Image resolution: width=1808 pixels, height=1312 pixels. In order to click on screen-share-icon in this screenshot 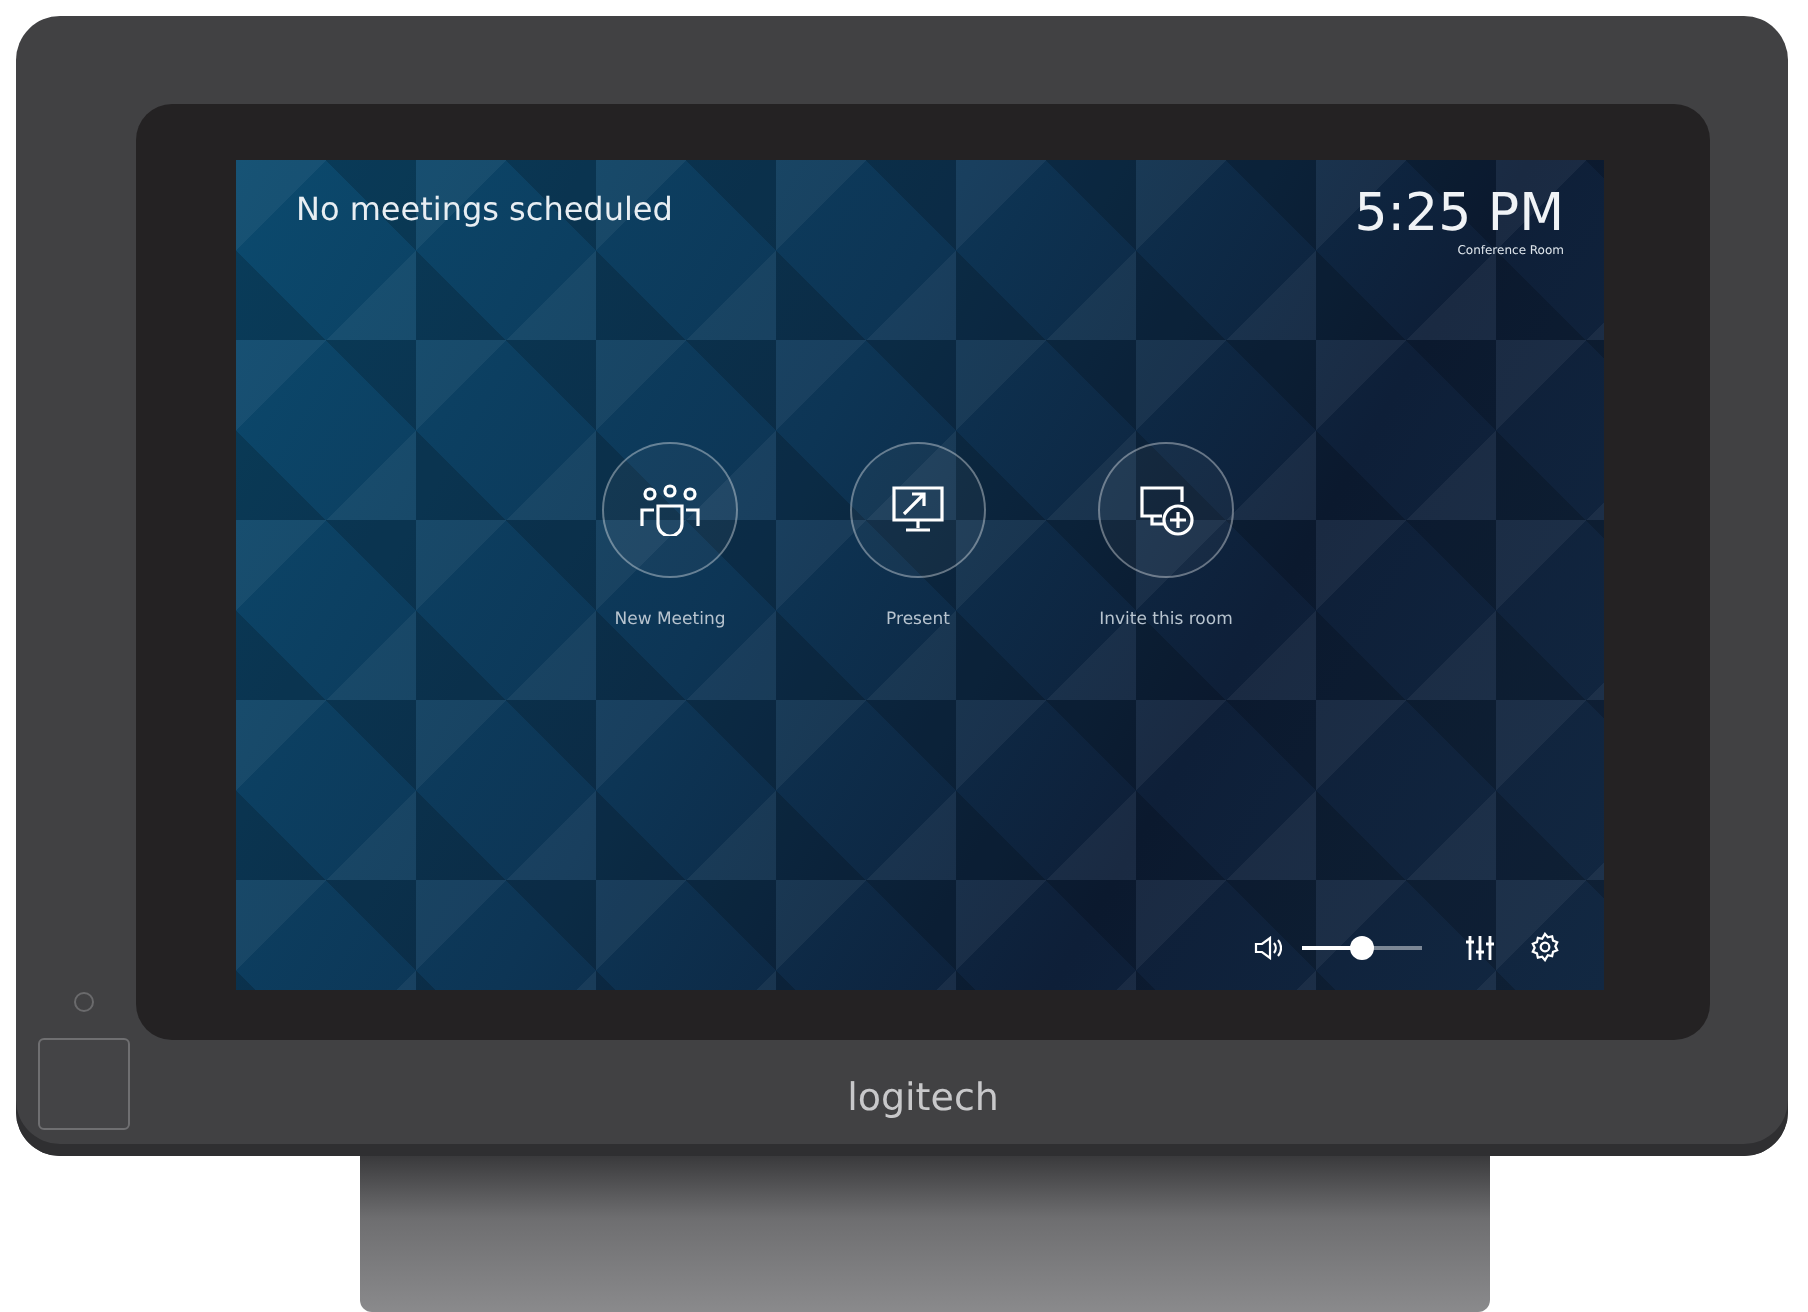, I will do `click(918, 510)`.